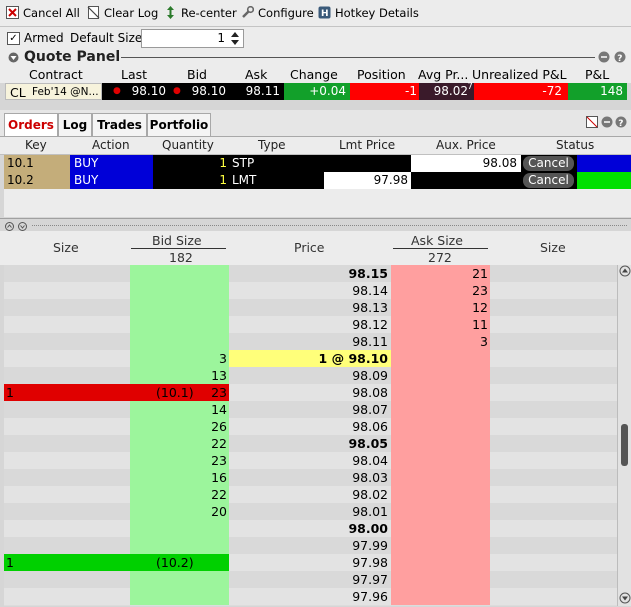 The height and width of the screenshot is (607, 631). I want to click on tabs-link-icon, so click(607, 122).